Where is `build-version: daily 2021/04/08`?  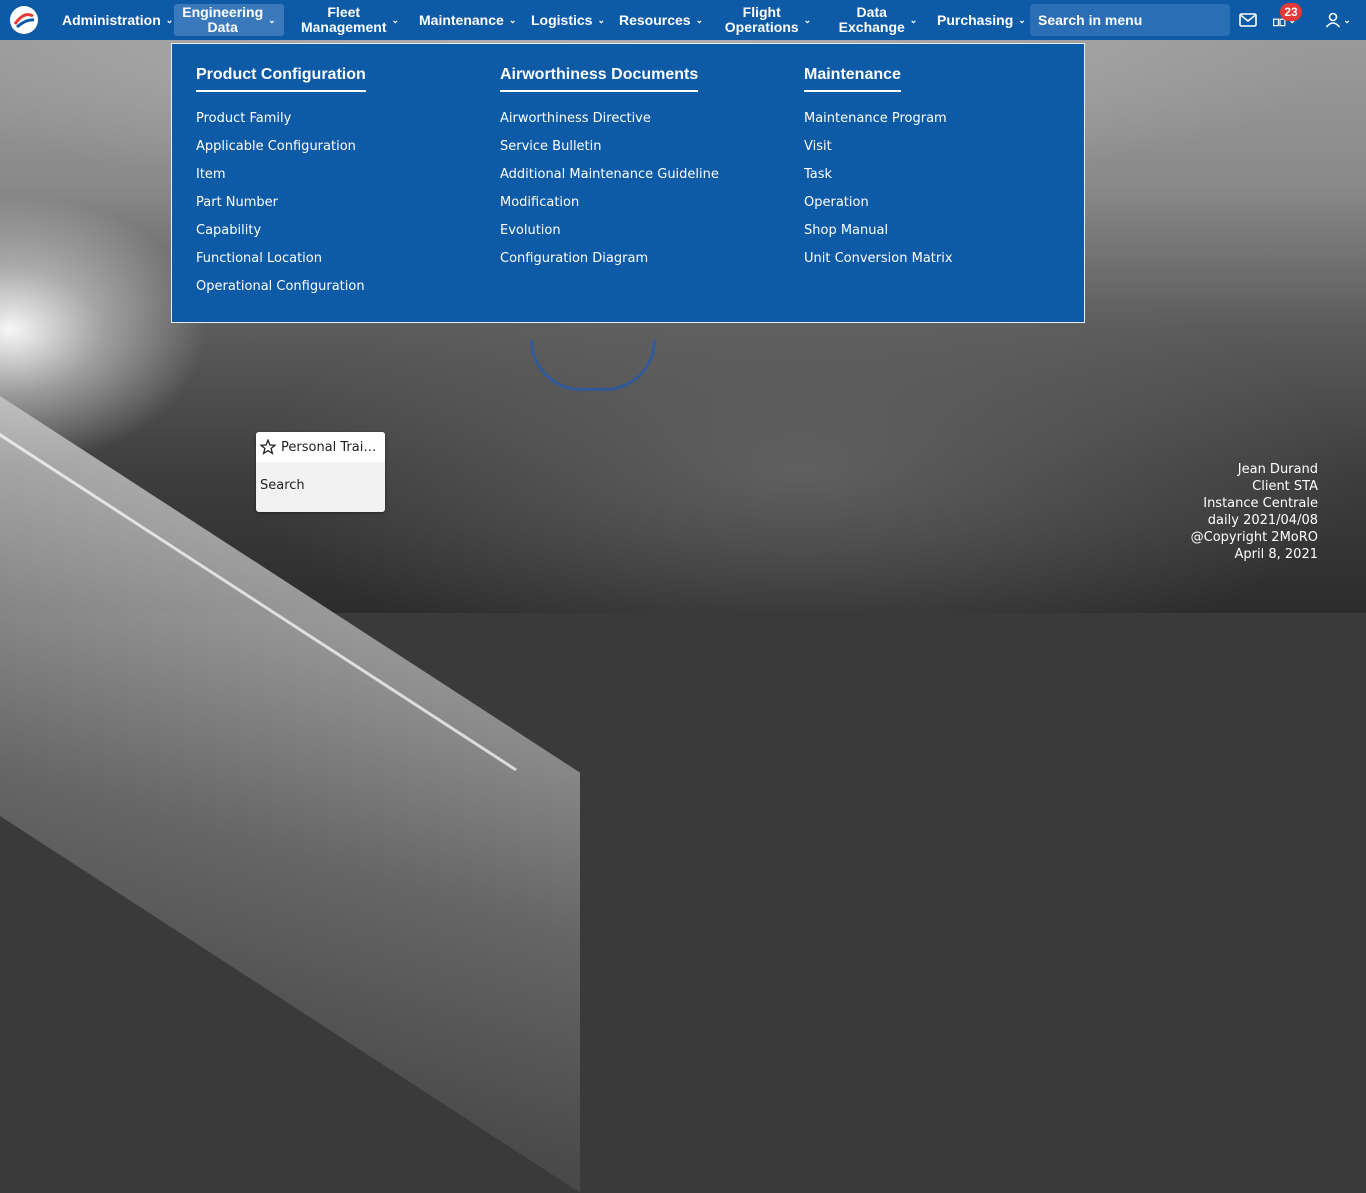
build-version: daily 2021/04/08 is located at coordinates (1262, 520).